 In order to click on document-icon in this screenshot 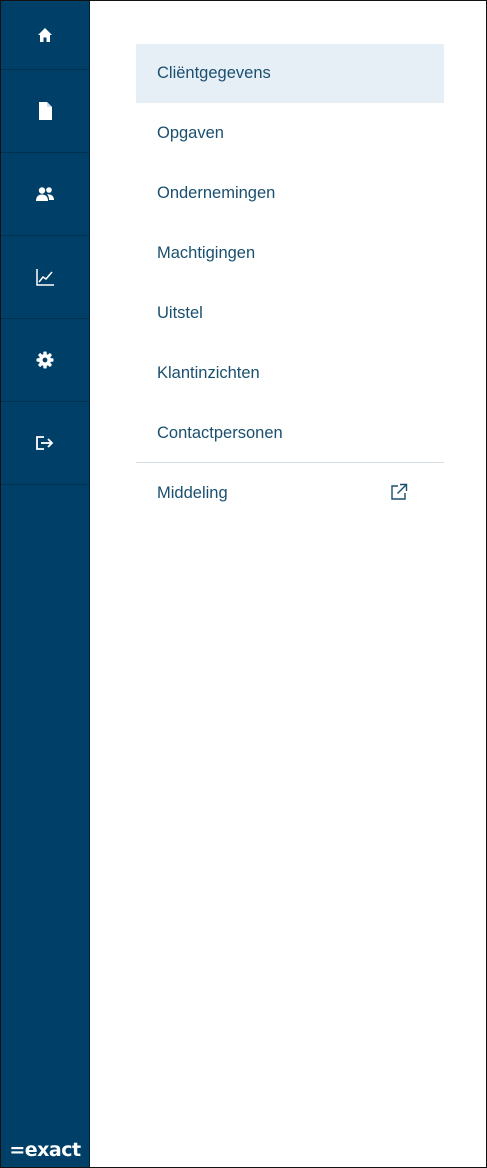, I will do `click(45, 111)`.